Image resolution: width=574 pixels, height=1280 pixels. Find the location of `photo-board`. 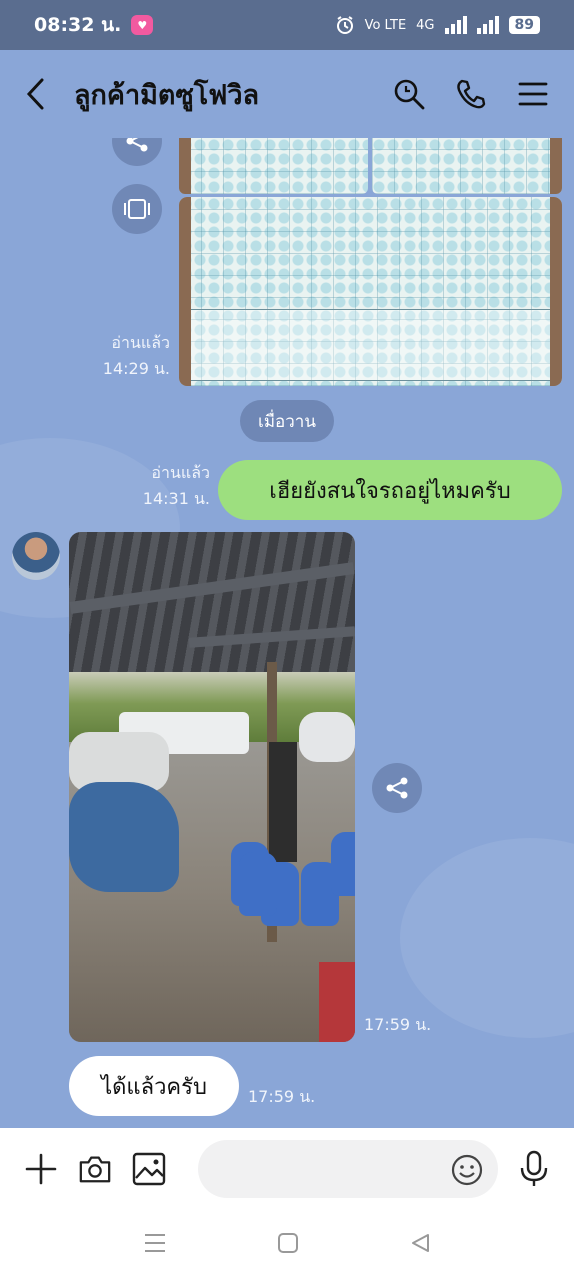

photo-board is located at coordinates (283, 802).